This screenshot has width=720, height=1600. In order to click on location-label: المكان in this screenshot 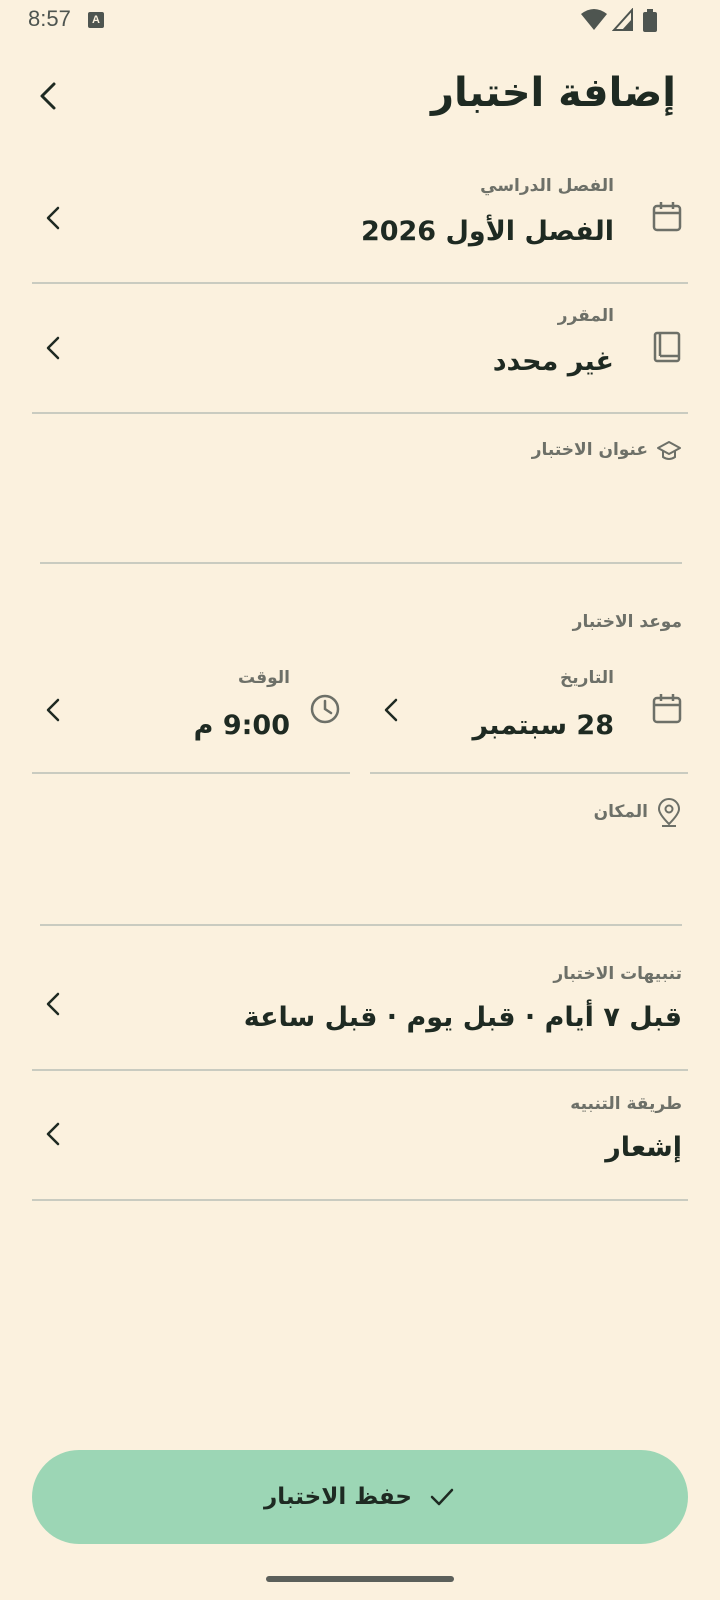, I will do `click(620, 812)`.